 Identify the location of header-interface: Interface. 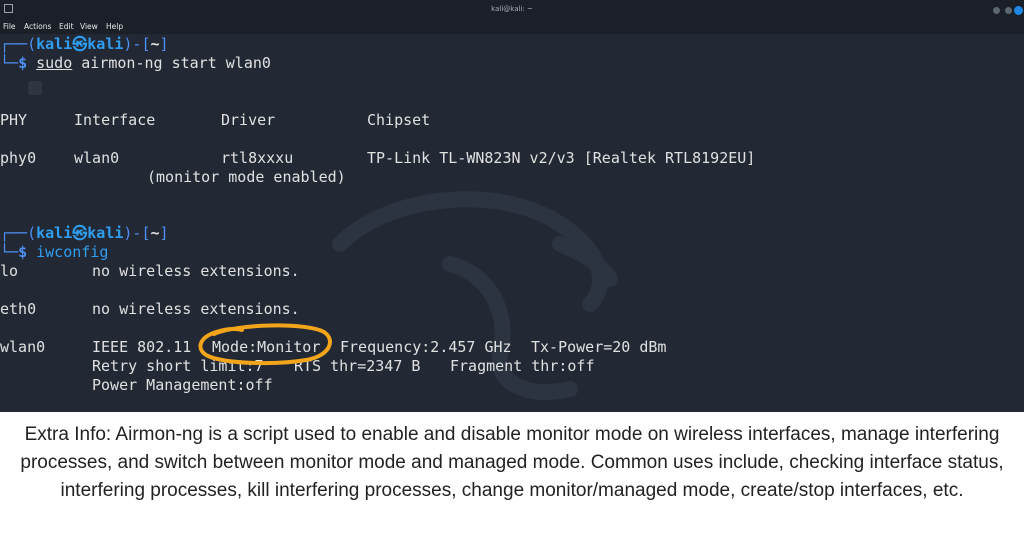
(115, 120).